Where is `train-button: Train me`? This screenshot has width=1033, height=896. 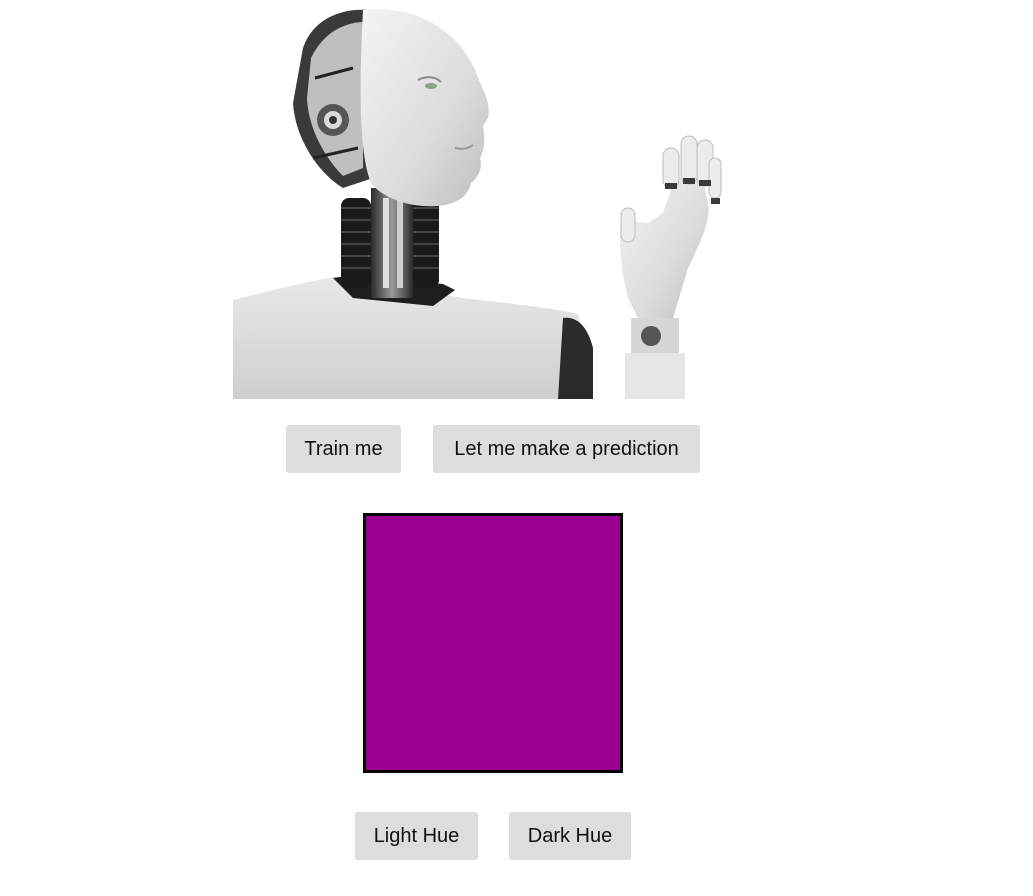
train-button: Train me is located at coordinates (343, 449).